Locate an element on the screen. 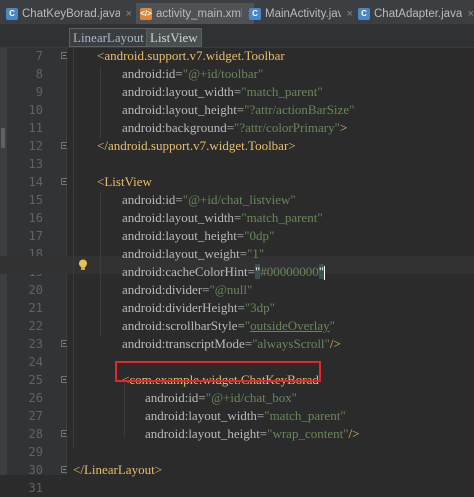  code-token: outsideOverlay is located at coordinates (290, 325).